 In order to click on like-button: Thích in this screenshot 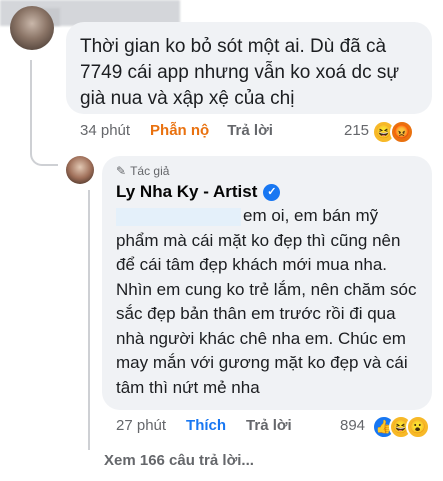, I will do `click(206, 425)`.